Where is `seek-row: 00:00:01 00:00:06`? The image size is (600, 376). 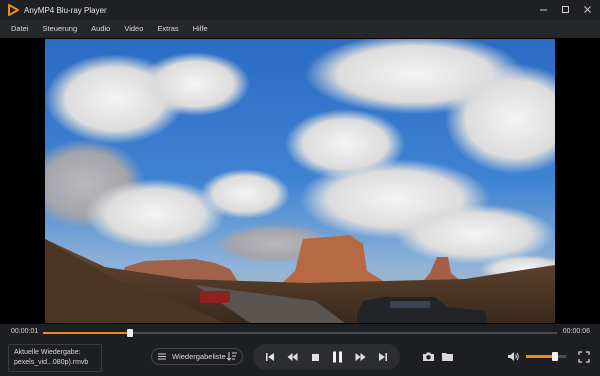 seek-row: 00:00:01 00:00:06 is located at coordinates (300, 332).